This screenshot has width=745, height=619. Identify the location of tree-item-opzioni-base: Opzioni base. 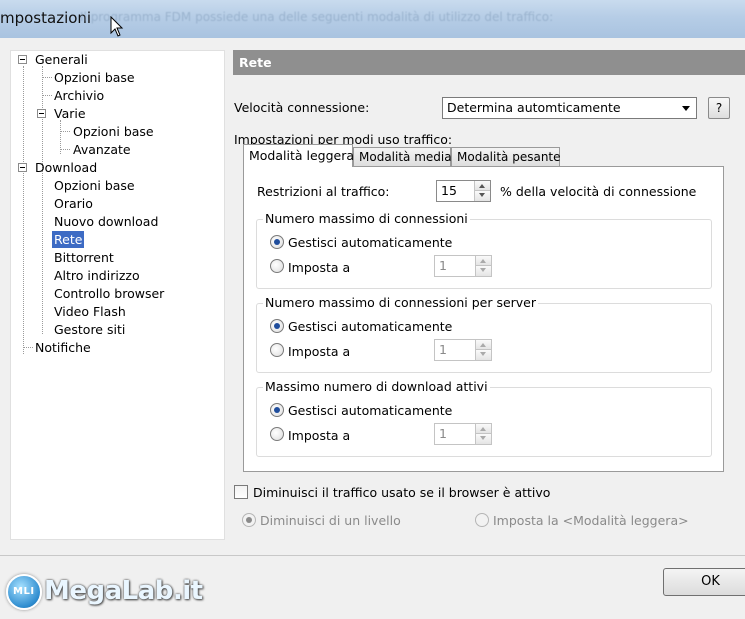
(94, 77).